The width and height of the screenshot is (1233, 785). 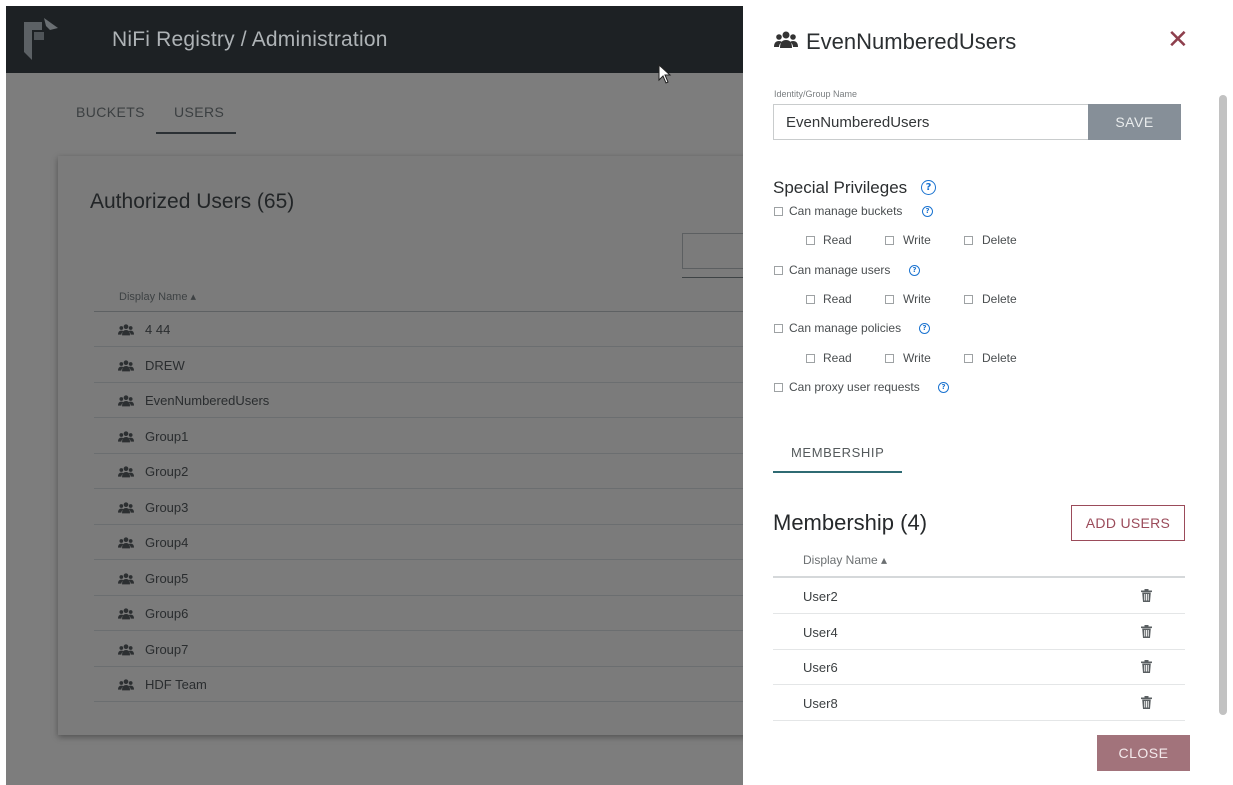 What do you see at coordinates (778, 211) in the screenshot?
I see `manage-buckets-checkbox` at bounding box center [778, 211].